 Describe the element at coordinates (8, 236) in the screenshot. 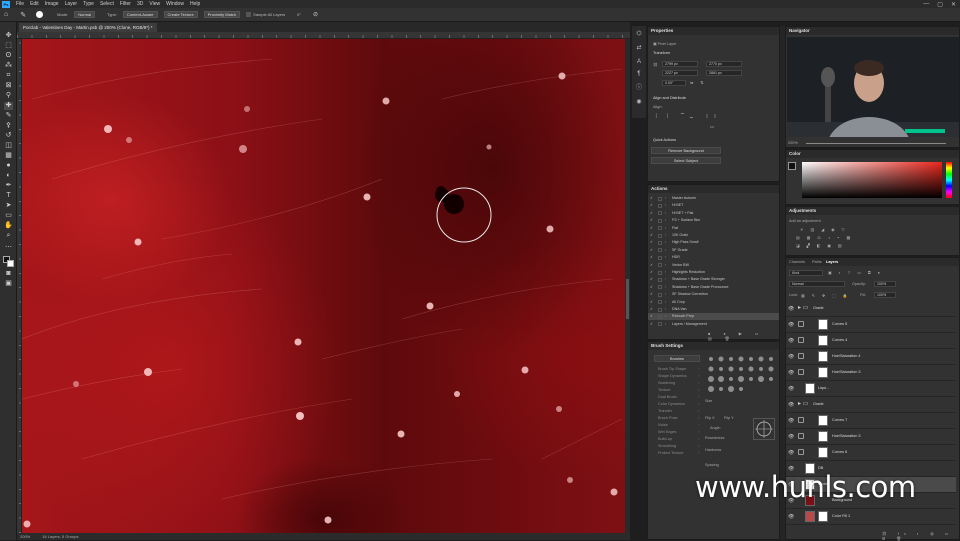

I see `zoom-tool-icon: ⌕` at that location.